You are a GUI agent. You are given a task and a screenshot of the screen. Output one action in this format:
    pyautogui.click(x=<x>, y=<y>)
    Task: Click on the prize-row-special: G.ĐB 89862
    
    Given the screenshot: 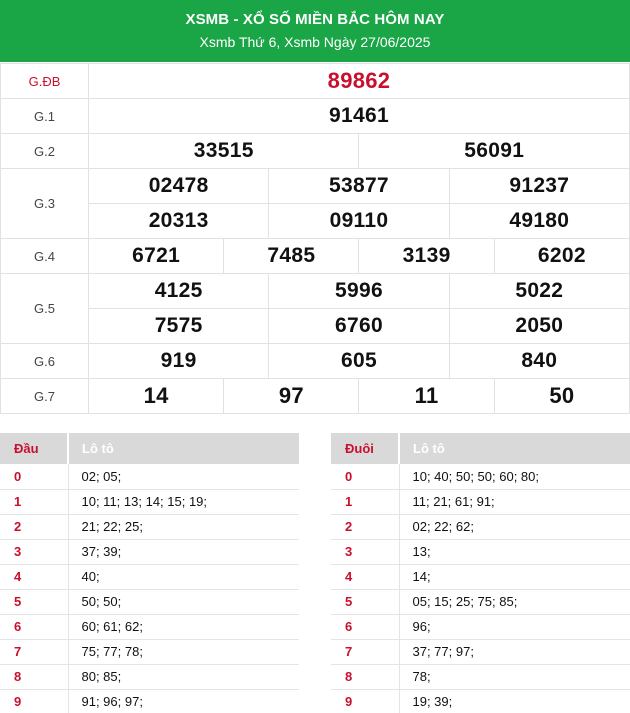 What is the action you would take?
    pyautogui.click(x=315, y=81)
    